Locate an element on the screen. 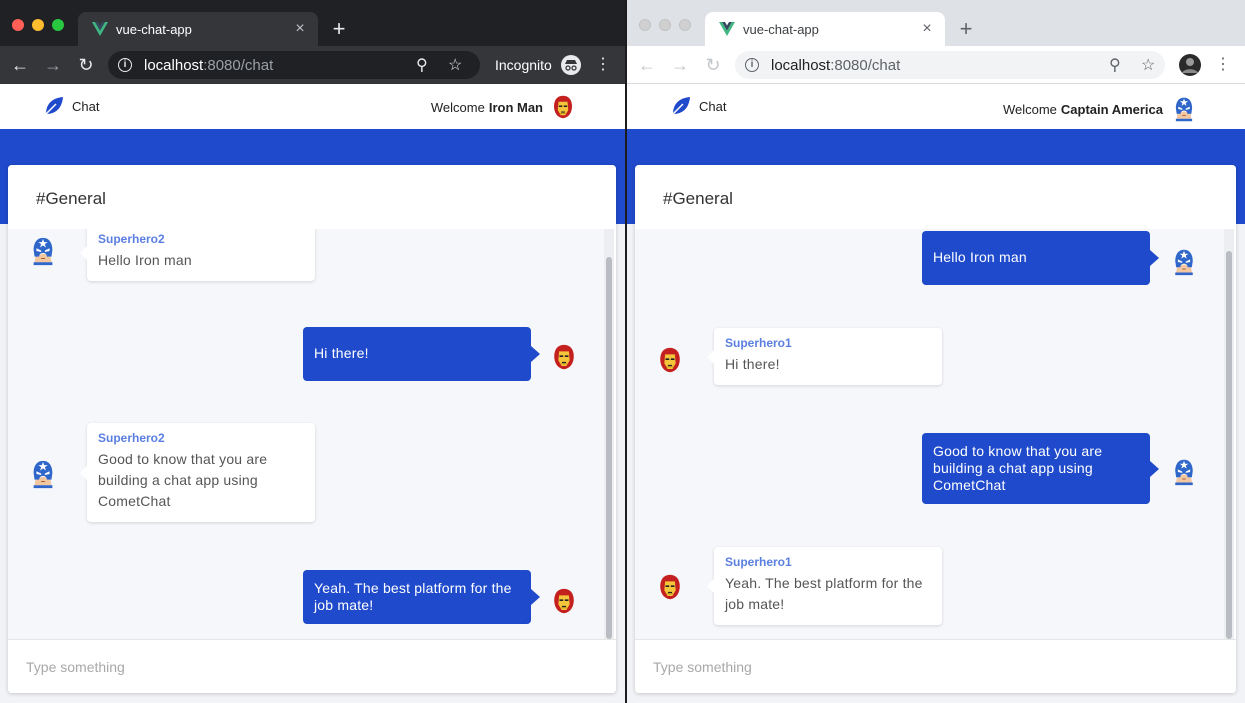  welcome-message: Welcome Captain America is located at coordinates (1100, 109).